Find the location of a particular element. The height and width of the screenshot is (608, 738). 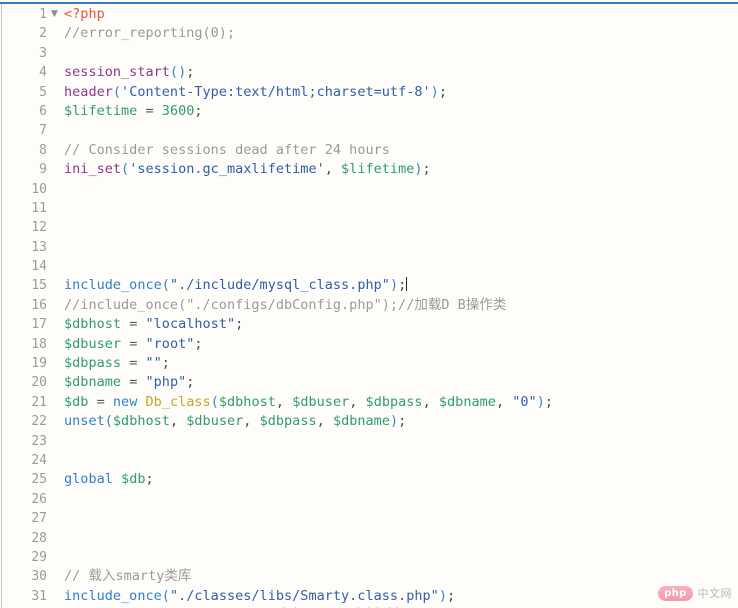

line-number: 30 is located at coordinates (39, 577).